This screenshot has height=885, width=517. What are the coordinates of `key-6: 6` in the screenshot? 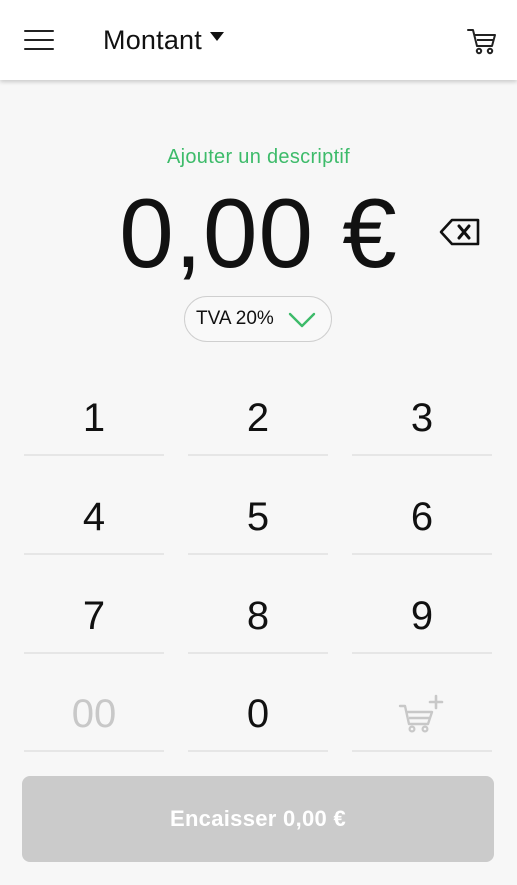 It's located at (422, 517).